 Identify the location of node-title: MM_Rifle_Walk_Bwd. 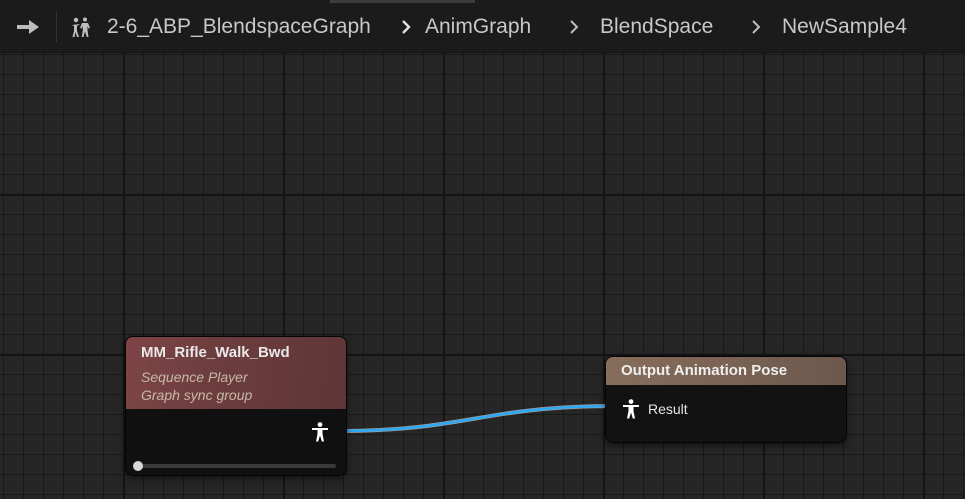
(215, 352).